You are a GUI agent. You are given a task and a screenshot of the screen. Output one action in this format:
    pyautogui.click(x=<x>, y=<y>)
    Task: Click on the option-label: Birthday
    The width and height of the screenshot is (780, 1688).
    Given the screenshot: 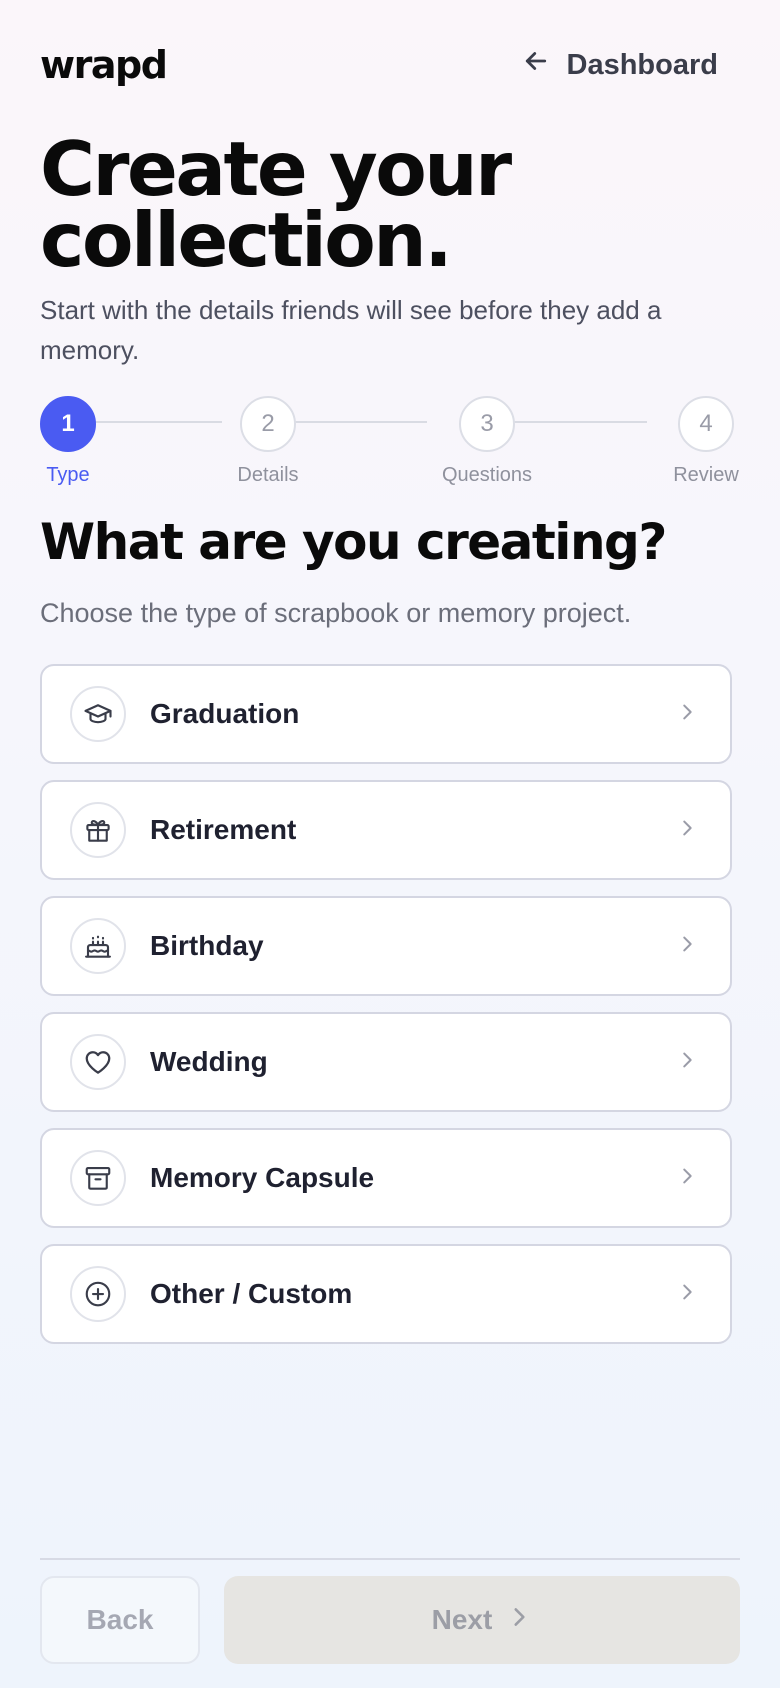 What is the action you would take?
    pyautogui.click(x=207, y=945)
    